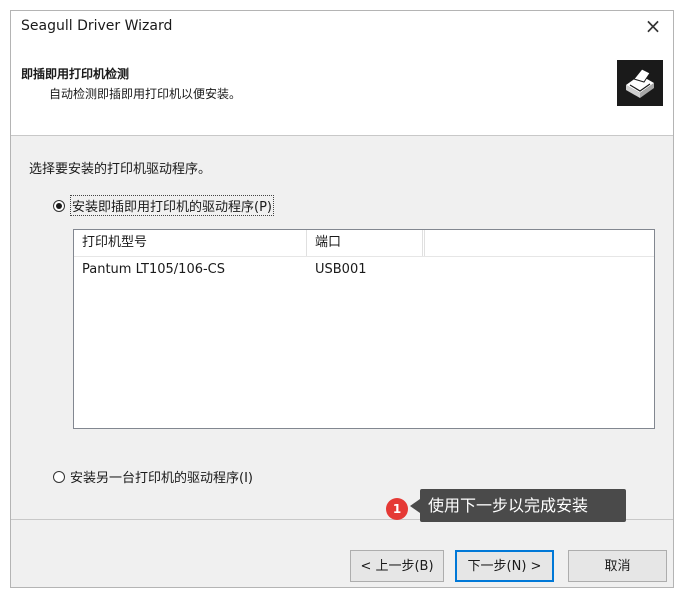 The width and height of the screenshot is (676, 590). Describe the element at coordinates (59, 476) in the screenshot. I see `radio-button-unchecked` at that location.